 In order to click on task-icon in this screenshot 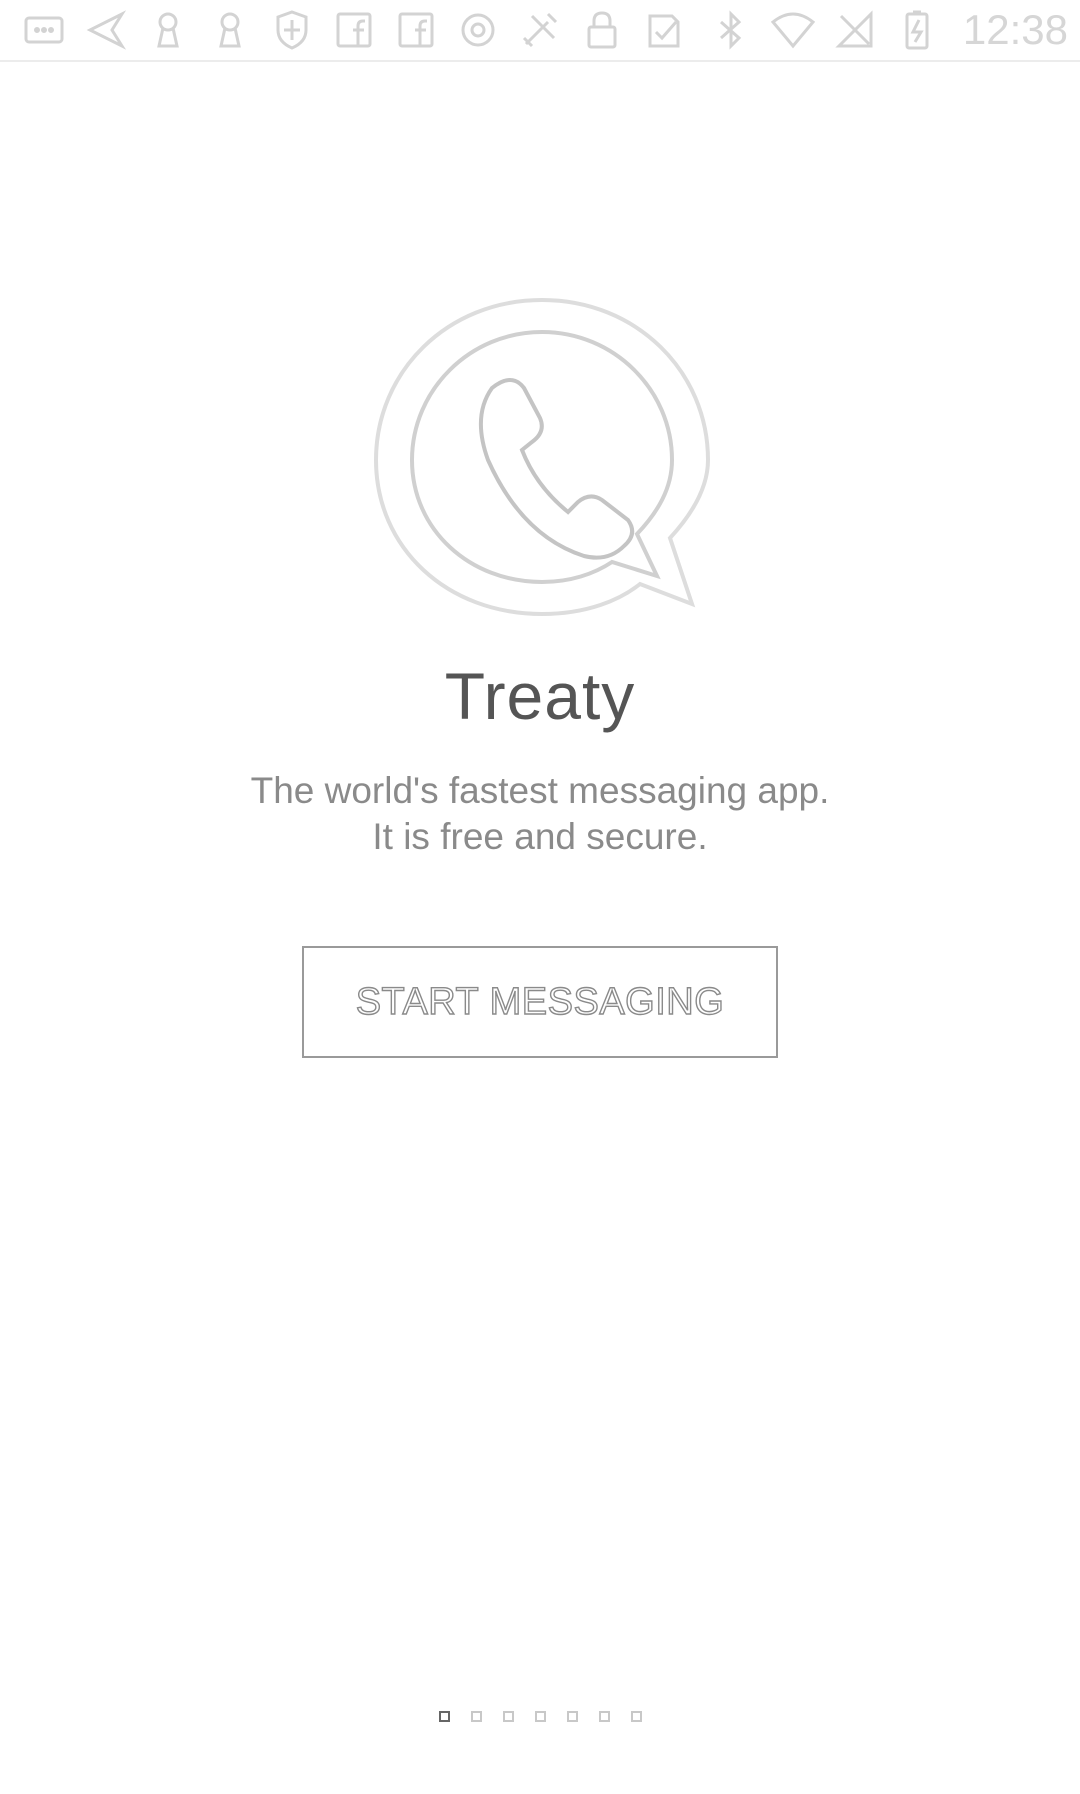, I will do `click(664, 30)`.